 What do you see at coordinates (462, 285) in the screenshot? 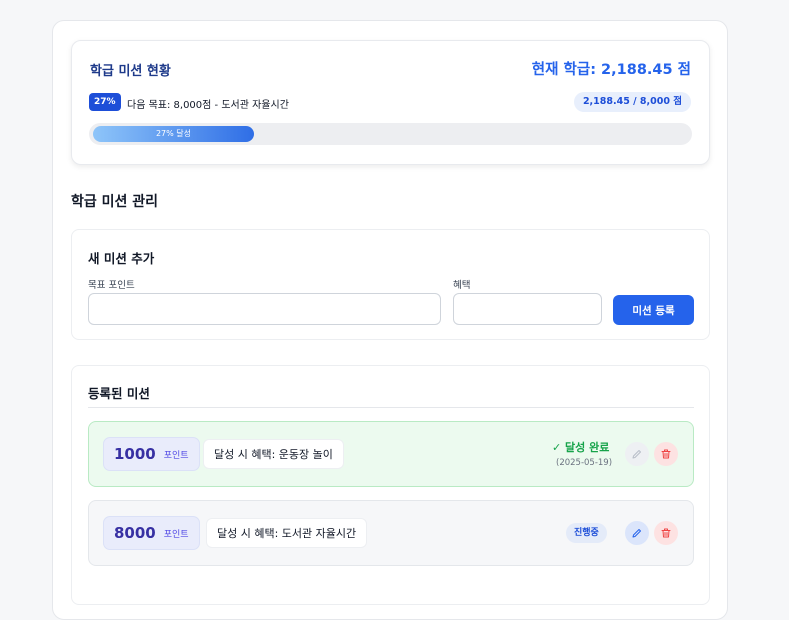
I see `benefit-label: 혜택` at bounding box center [462, 285].